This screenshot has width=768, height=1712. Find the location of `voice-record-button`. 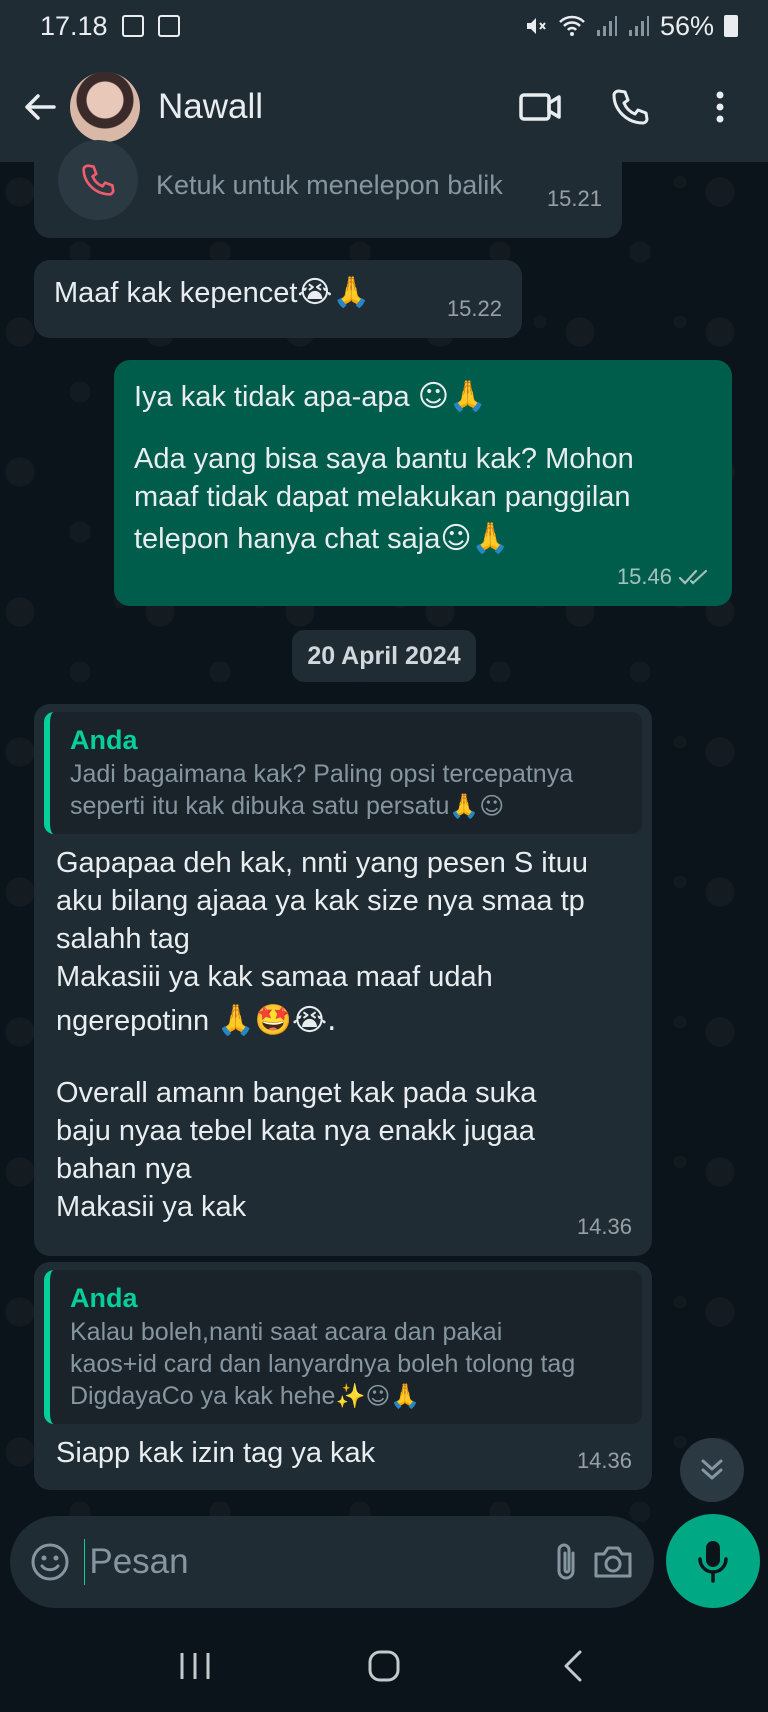

voice-record-button is located at coordinates (713, 1561).